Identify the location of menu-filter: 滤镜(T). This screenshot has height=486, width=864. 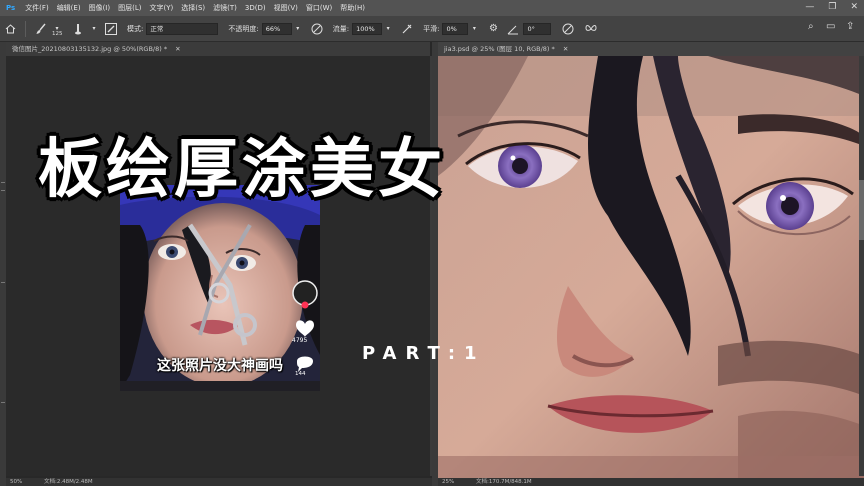
(225, 8).